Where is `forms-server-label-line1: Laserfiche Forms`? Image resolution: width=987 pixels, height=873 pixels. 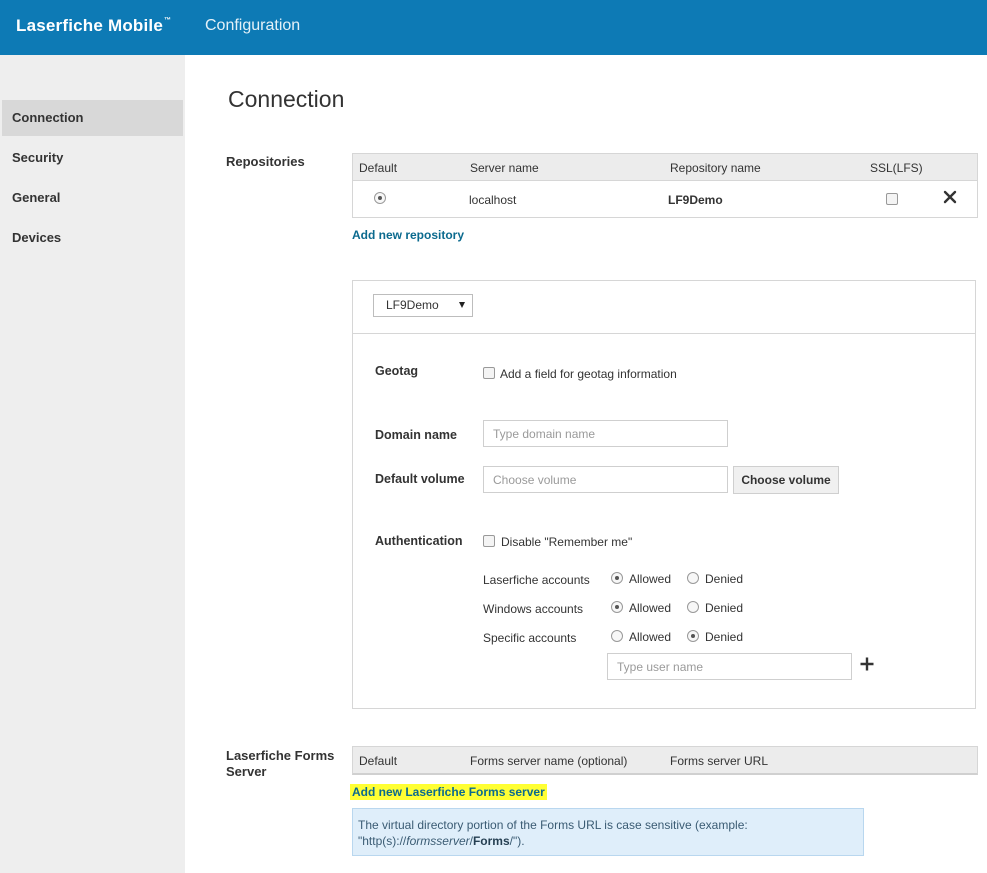
forms-server-label-line1: Laserfiche Forms is located at coordinates (280, 755).